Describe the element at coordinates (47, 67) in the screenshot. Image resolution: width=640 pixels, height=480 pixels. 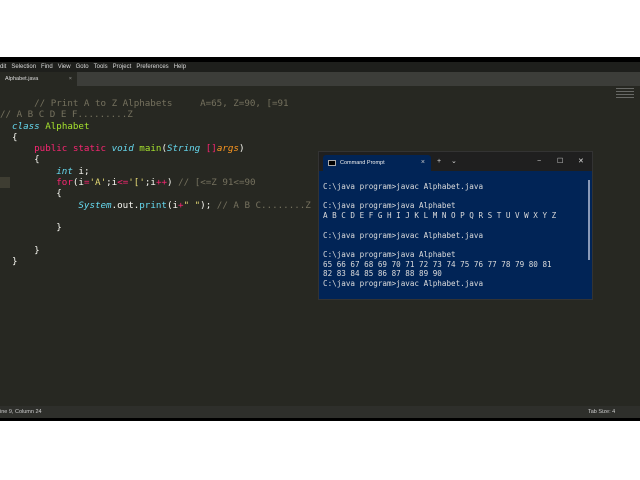
I see `menu-find: Find` at that location.